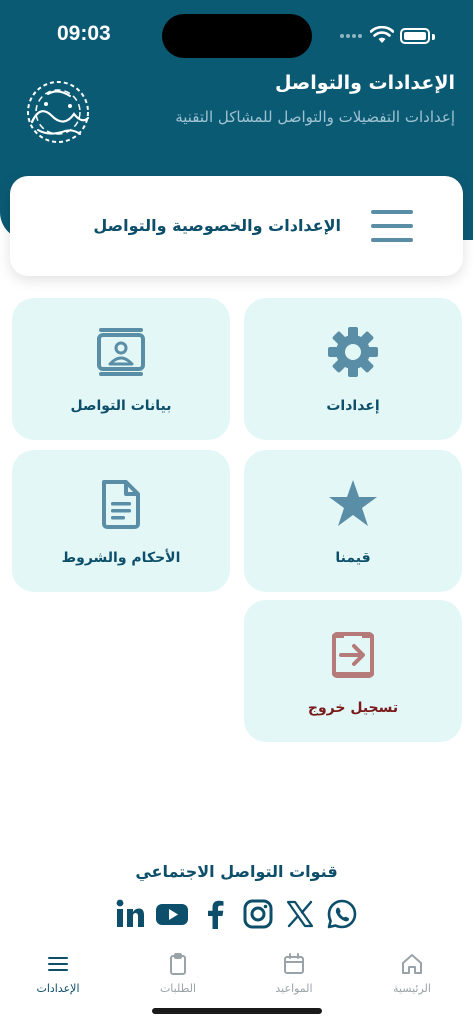 Image resolution: width=473 pixels, height=1024 pixels. What do you see at coordinates (216, 914) in the screenshot?
I see `facebook-icon` at bounding box center [216, 914].